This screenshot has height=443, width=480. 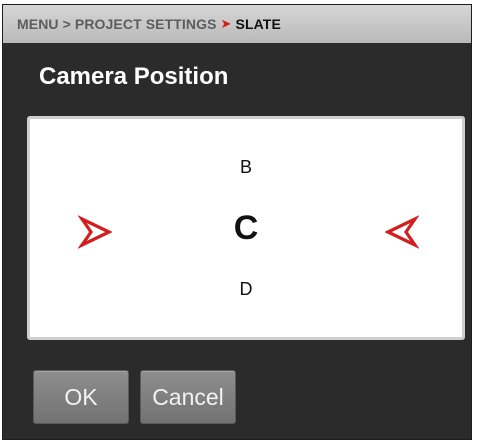 I want to click on arrow-right-icon, so click(x=95, y=232).